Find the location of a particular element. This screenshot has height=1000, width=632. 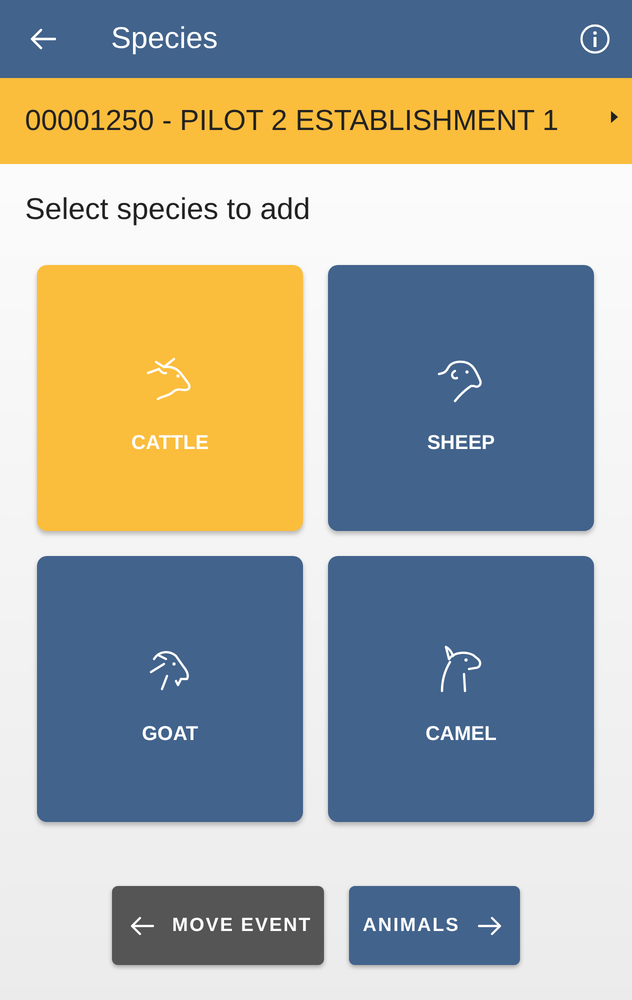

caret-right-icon is located at coordinates (614, 117).